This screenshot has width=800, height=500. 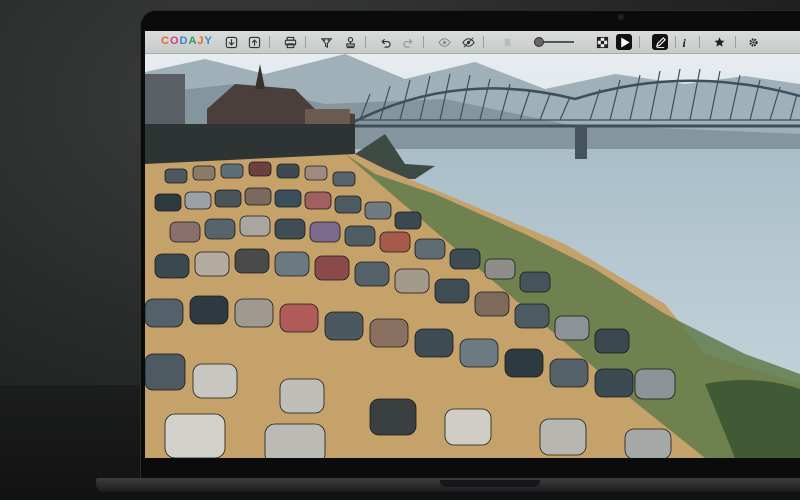 I want to click on star-icon, so click(x=719, y=41).